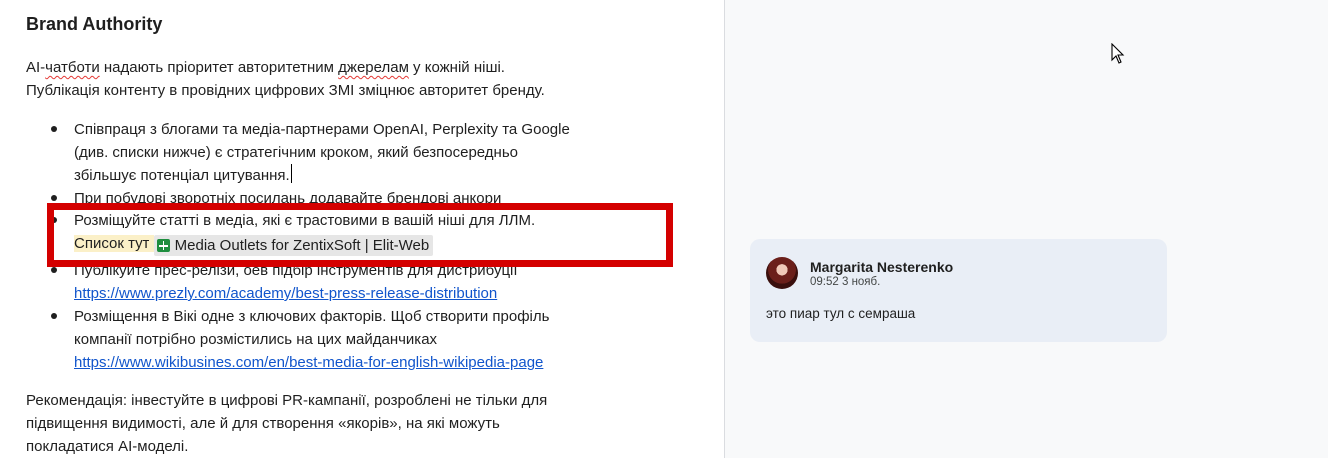 This screenshot has height=458, width=1328. I want to click on mouse-pointer-icon, so click(1118, 53).